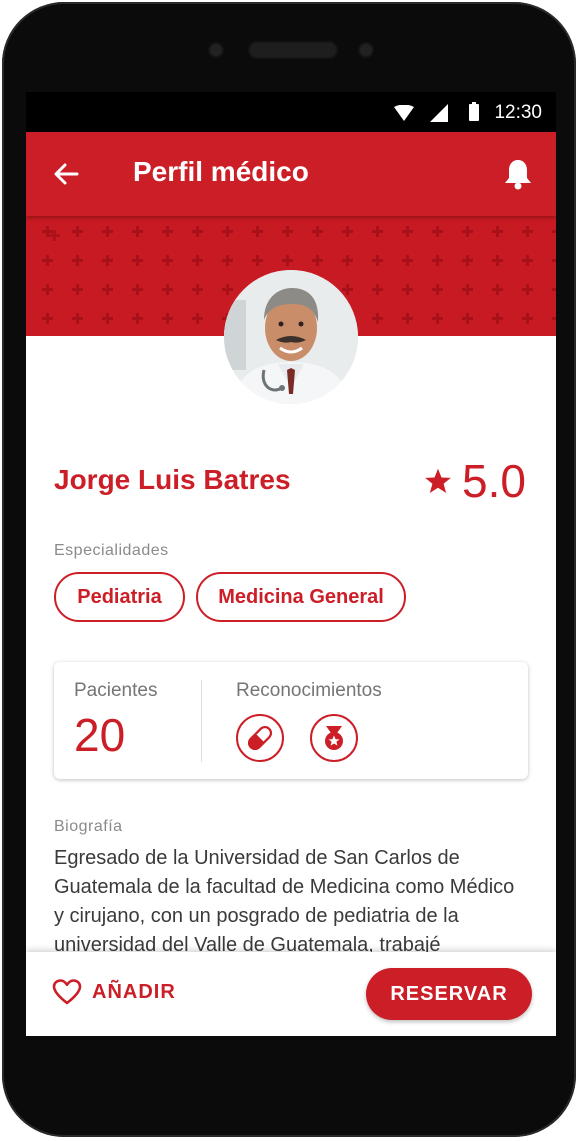 This screenshot has width=580, height=1141. What do you see at coordinates (494, 481) in the screenshot?
I see `rating-value: 5.0` at bounding box center [494, 481].